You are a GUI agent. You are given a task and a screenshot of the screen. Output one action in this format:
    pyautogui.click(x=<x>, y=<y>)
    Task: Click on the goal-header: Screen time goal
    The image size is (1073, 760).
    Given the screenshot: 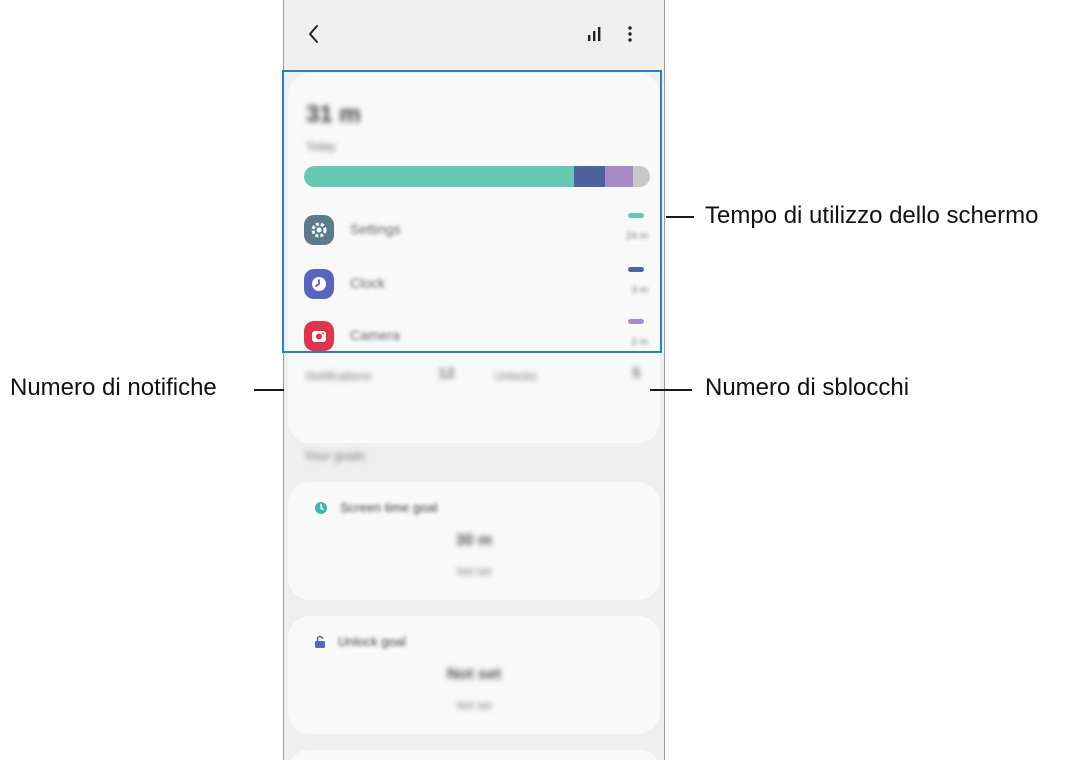 What is the action you would take?
    pyautogui.click(x=376, y=507)
    